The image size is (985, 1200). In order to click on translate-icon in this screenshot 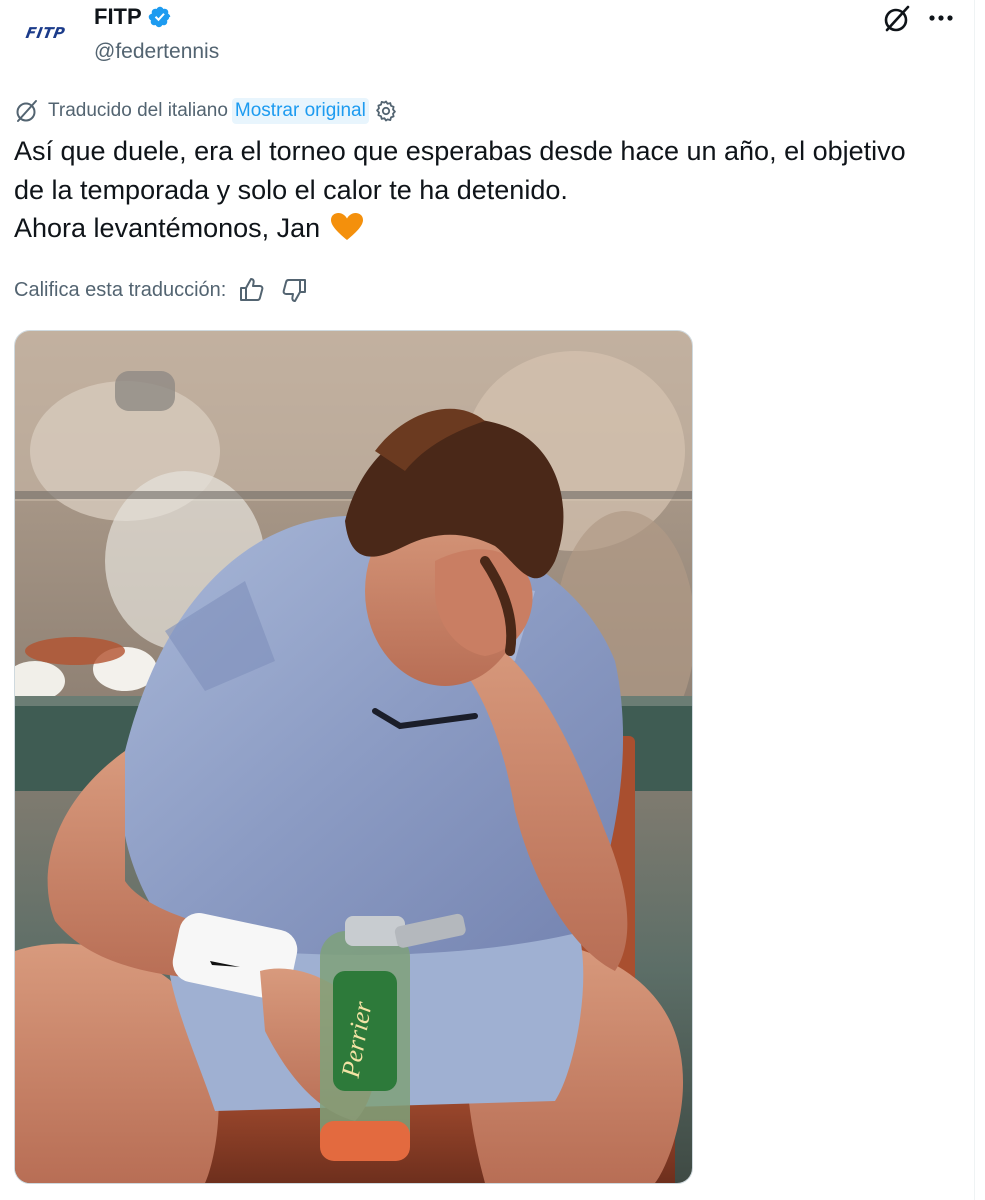, I will do `click(26, 111)`.